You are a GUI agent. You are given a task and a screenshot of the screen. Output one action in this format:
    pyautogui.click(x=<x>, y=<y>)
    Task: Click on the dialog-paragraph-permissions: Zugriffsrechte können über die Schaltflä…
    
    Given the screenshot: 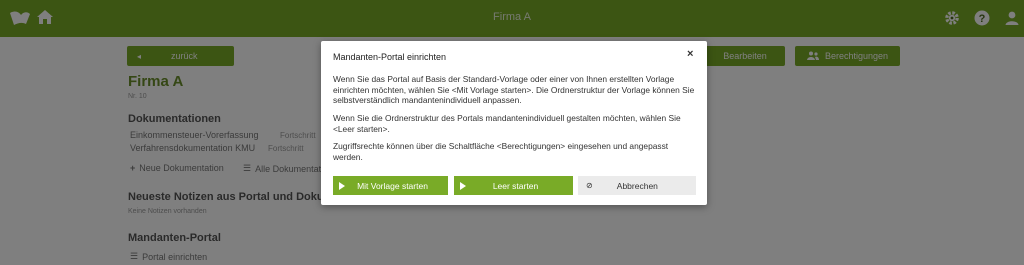 What is the action you would take?
    pyautogui.click(x=501, y=151)
    